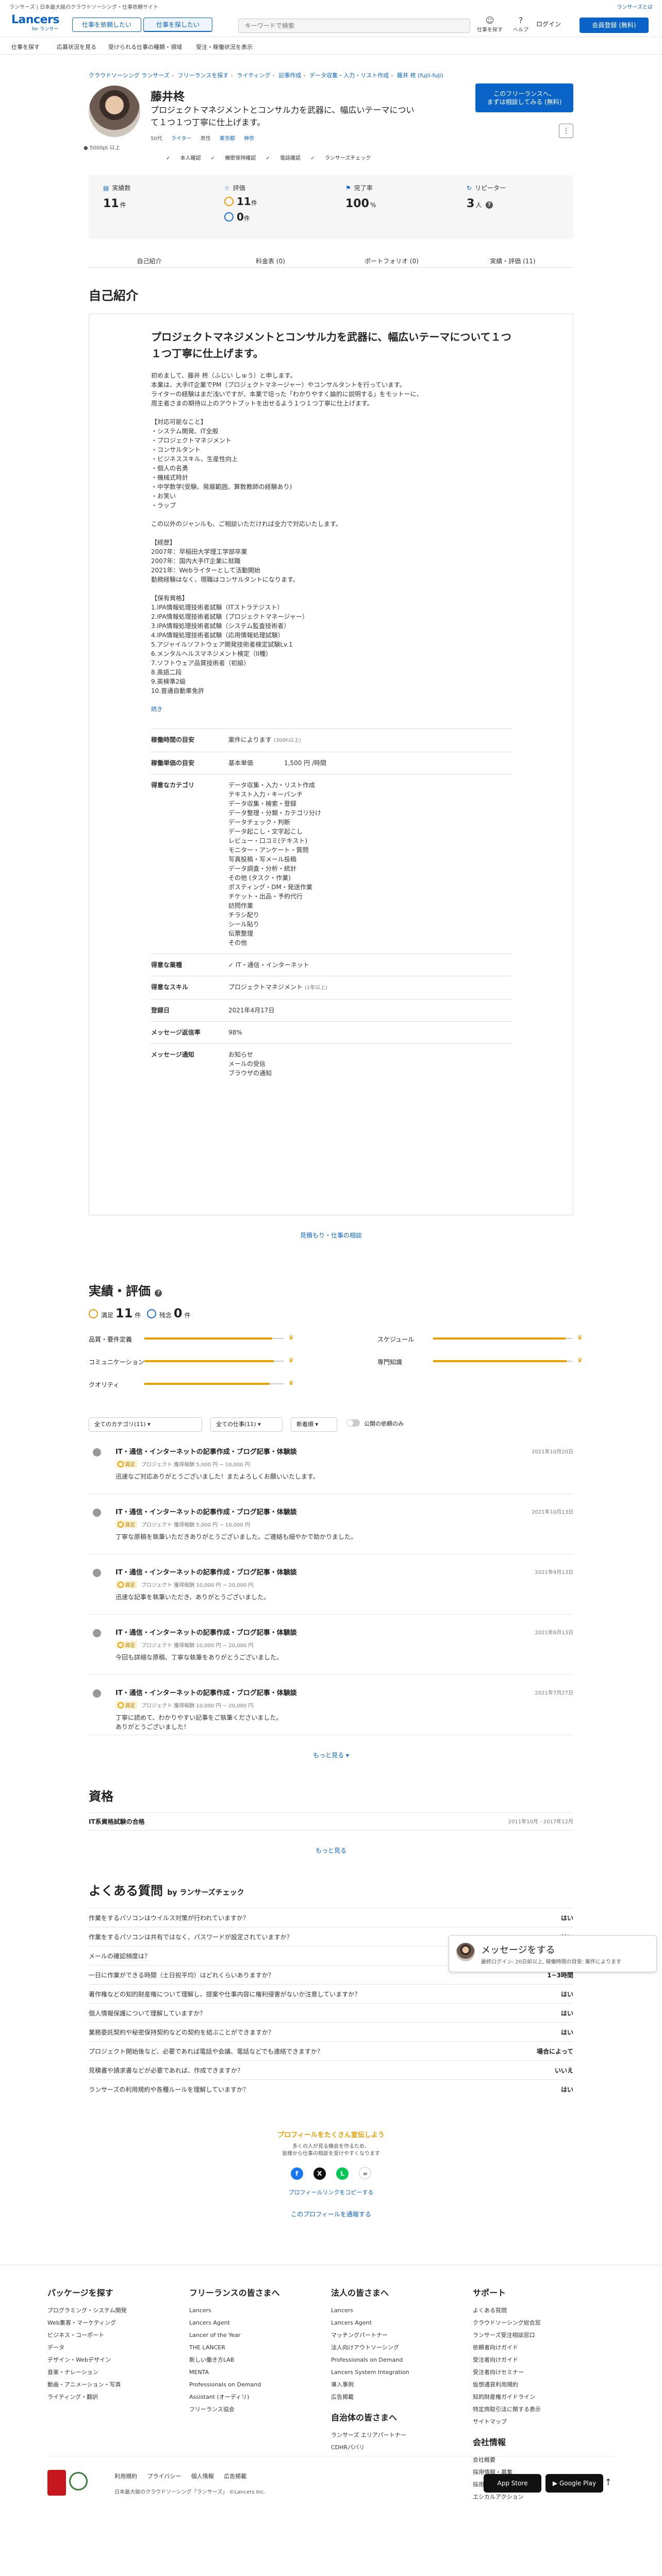 The height and width of the screenshot is (2576, 662). I want to click on footer-link: サイトマップ, so click(544, 2422).